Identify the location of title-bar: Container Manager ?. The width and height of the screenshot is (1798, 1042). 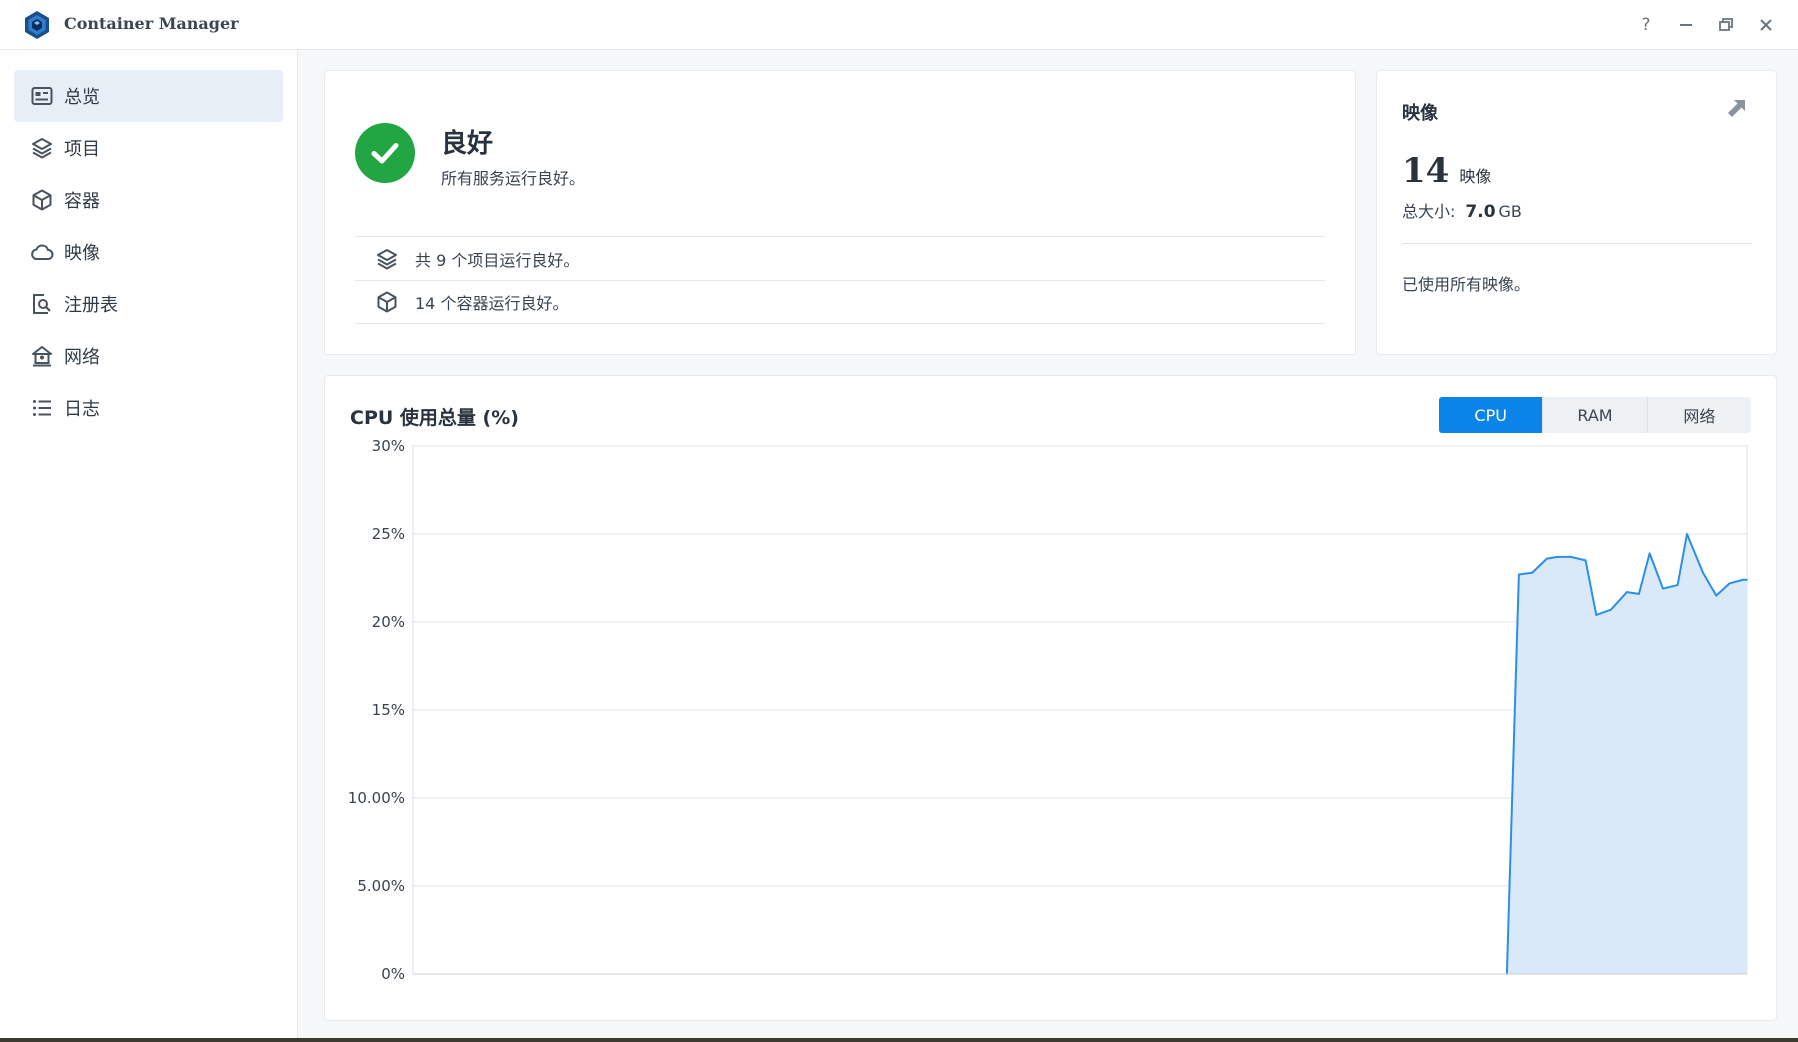
(899, 25).